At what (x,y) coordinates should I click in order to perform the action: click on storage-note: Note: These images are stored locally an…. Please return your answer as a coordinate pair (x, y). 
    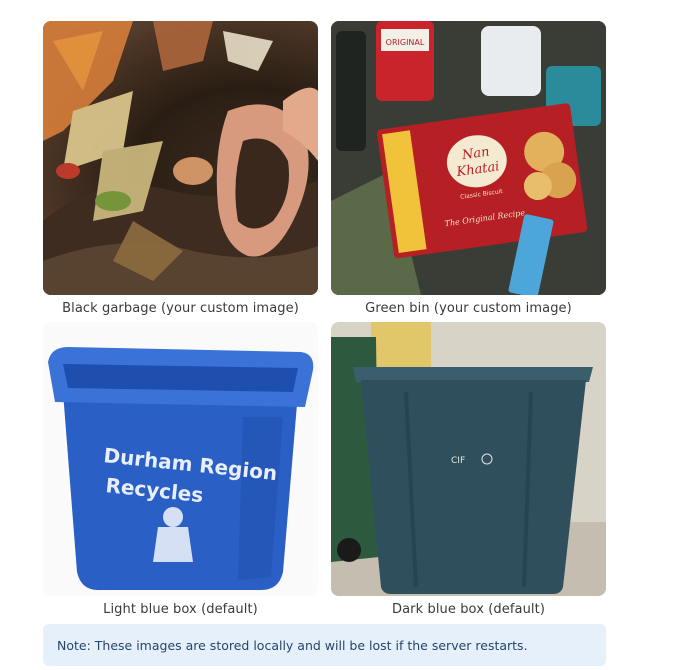
    Looking at the image, I should click on (324, 645).